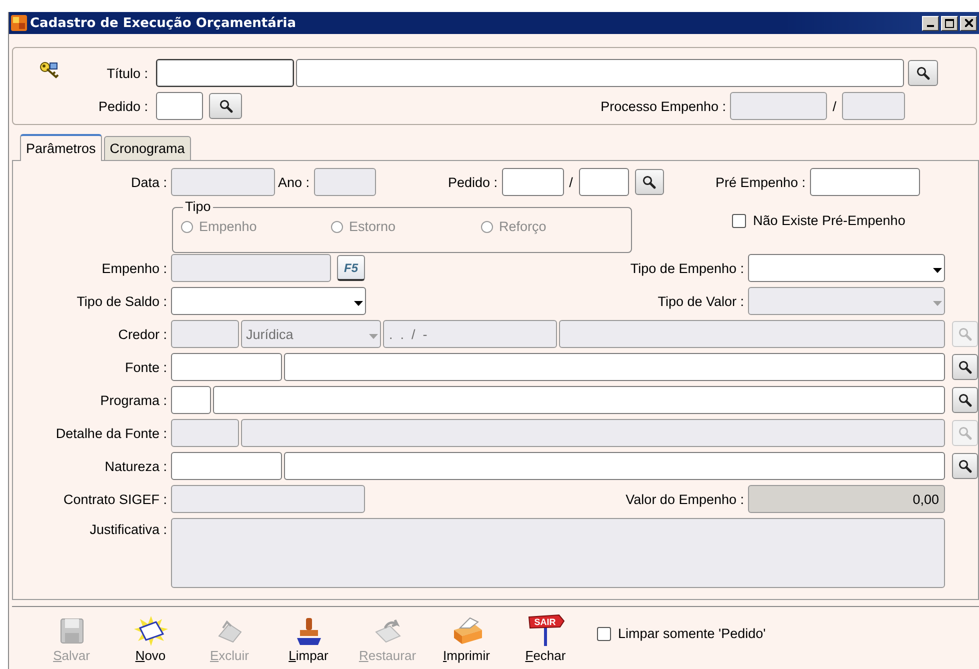  What do you see at coordinates (142, 334) in the screenshot?
I see `field-label: Credor :` at bounding box center [142, 334].